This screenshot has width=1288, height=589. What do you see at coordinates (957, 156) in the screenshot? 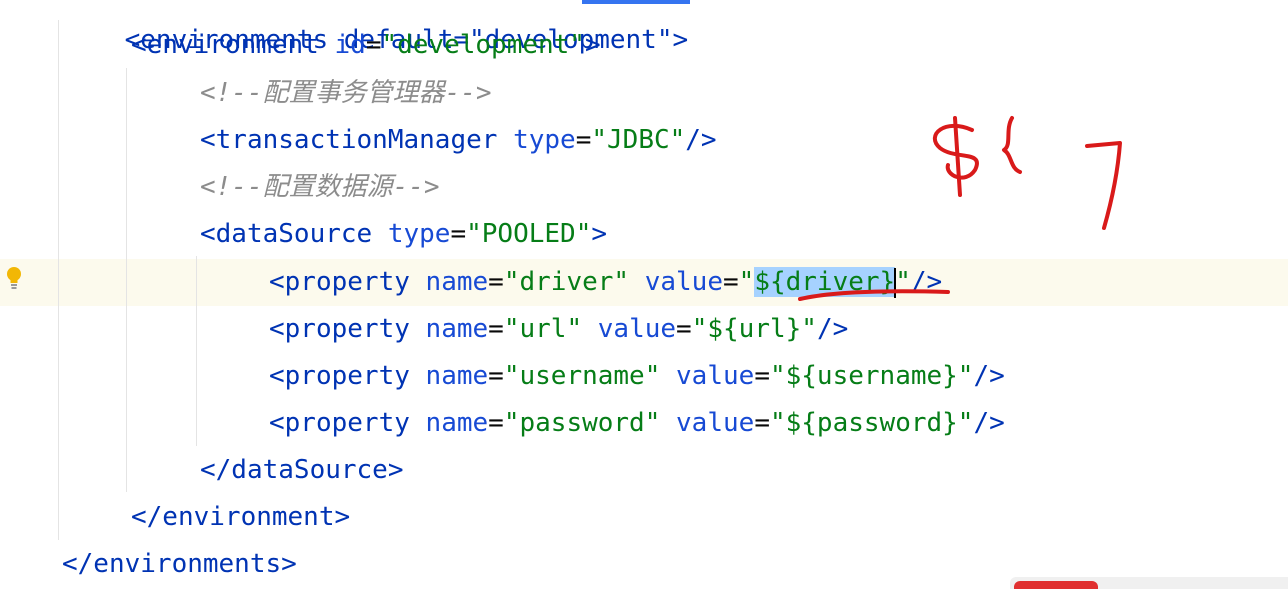
I see `dollar-stroke` at bounding box center [957, 156].